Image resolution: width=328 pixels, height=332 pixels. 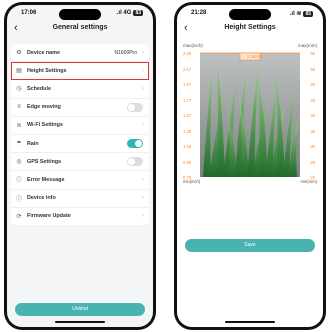 What do you see at coordinates (295, 14) in the screenshot?
I see `signal-icon: .ıl ≋` at bounding box center [295, 14].